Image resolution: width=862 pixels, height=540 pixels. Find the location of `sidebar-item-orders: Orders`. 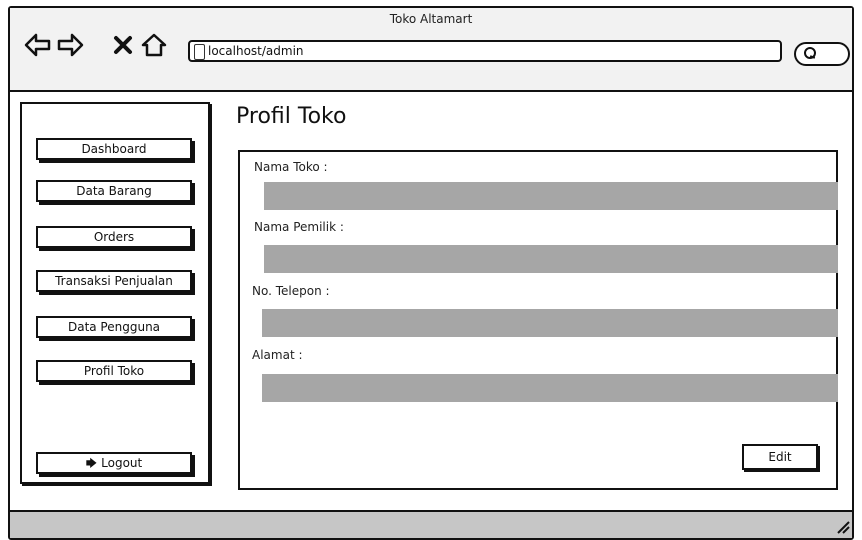

sidebar-item-orders: Orders is located at coordinates (114, 237).